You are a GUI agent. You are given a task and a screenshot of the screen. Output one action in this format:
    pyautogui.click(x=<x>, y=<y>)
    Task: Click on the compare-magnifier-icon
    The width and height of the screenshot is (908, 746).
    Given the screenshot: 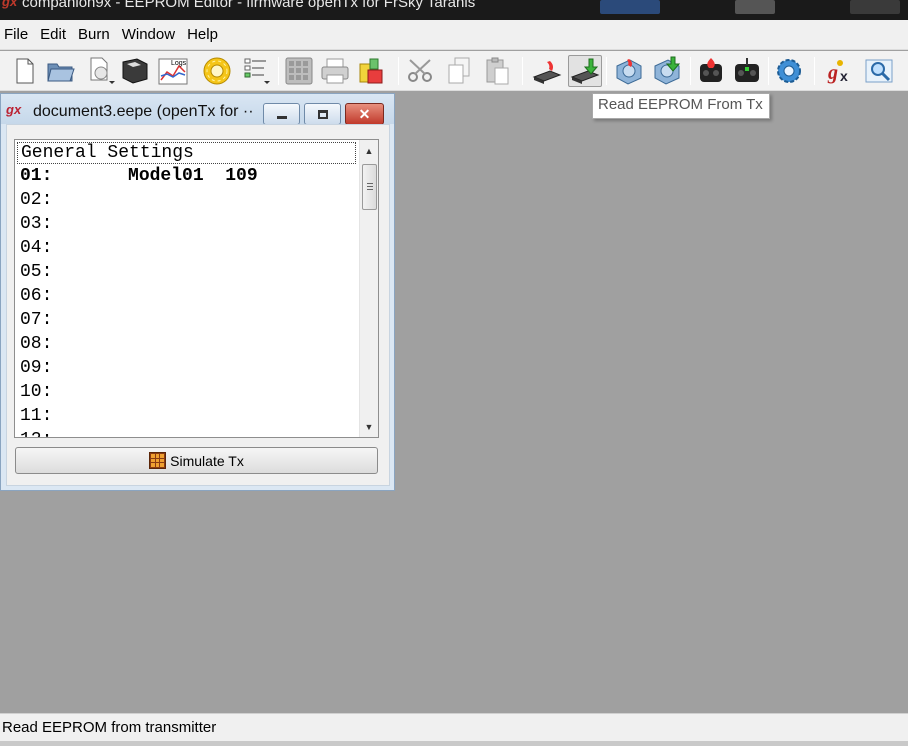 What is the action you would take?
    pyautogui.click(x=879, y=71)
    